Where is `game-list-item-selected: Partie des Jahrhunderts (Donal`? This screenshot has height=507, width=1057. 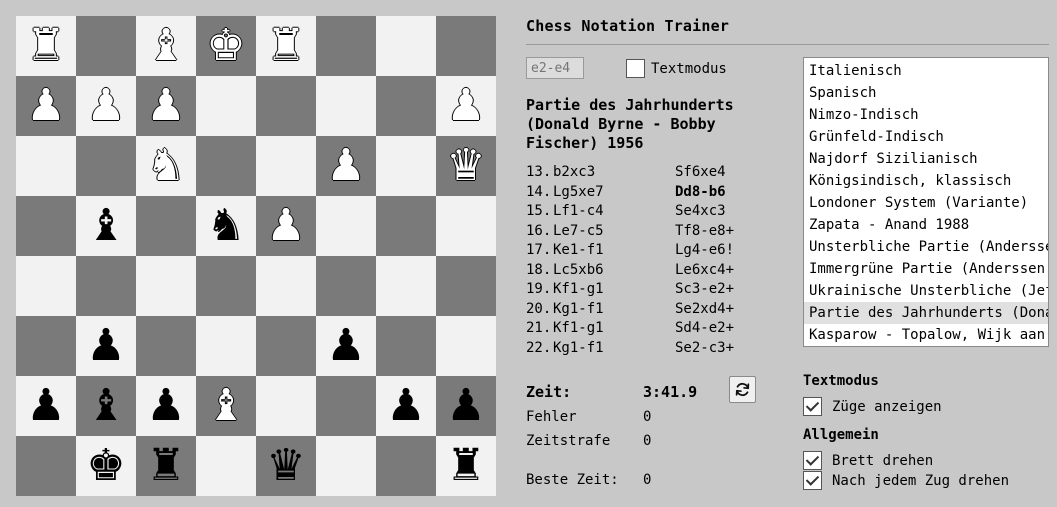
game-list-item-selected: Partie des Jahrhunderts (Donal is located at coordinates (926, 313).